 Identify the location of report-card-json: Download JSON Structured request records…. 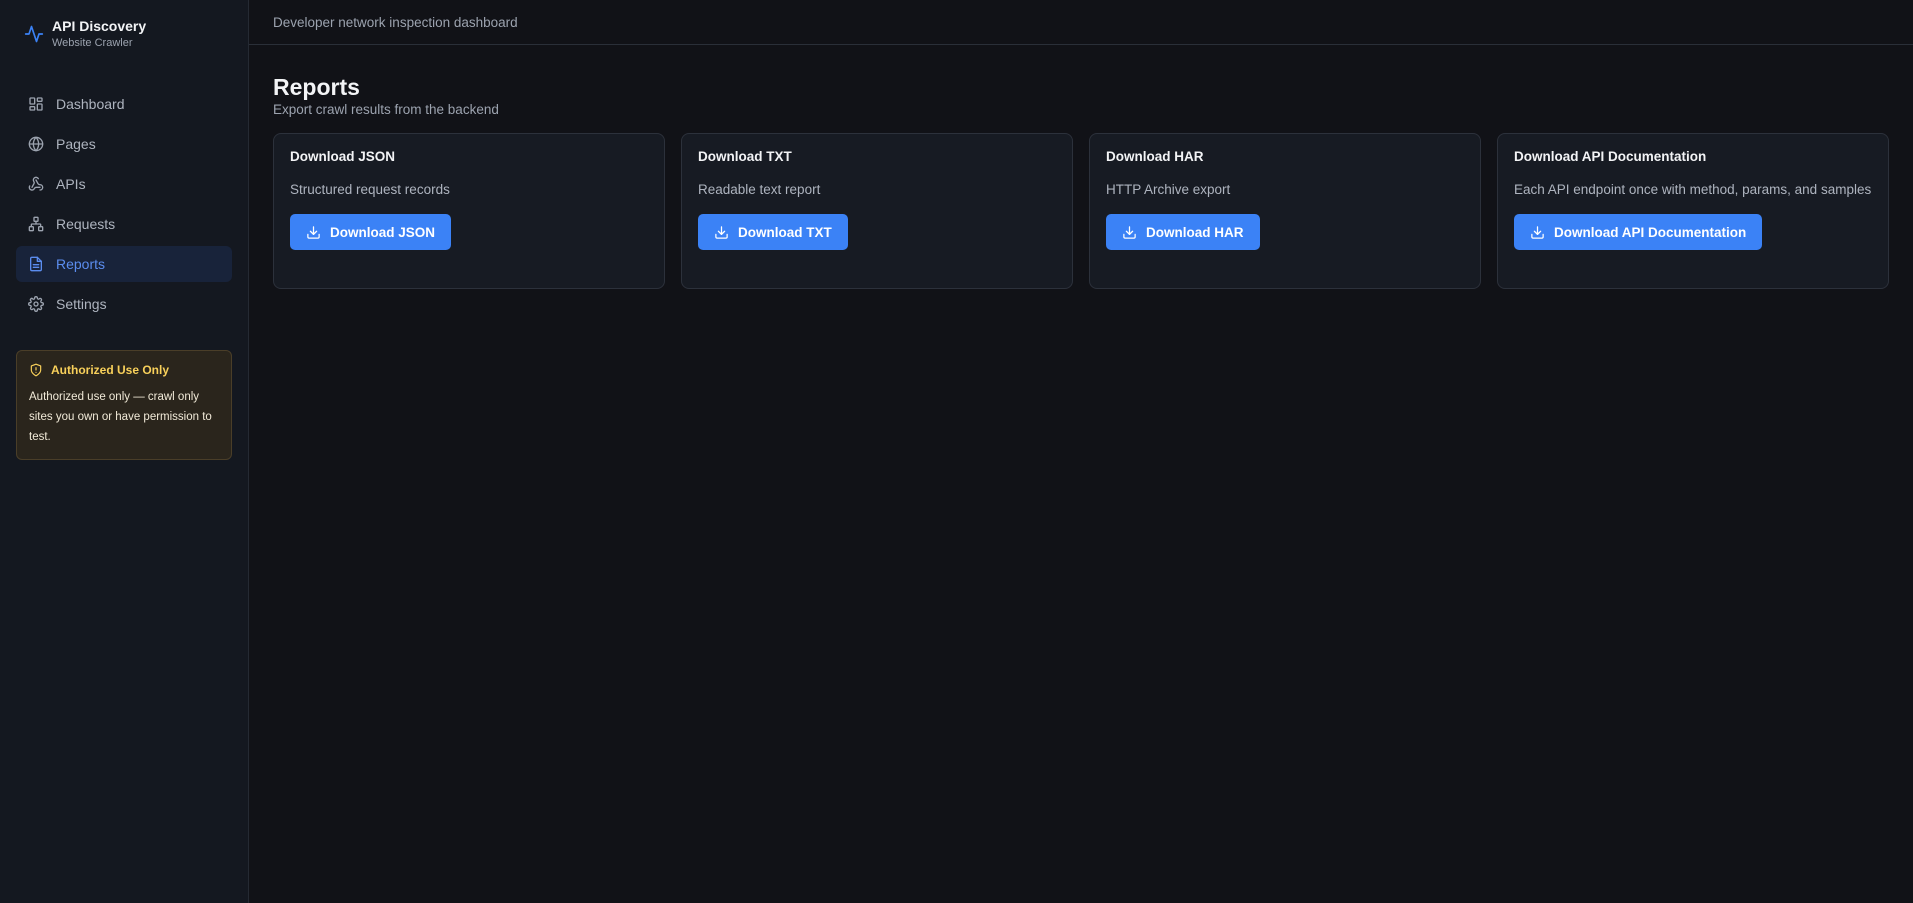
(469, 211).